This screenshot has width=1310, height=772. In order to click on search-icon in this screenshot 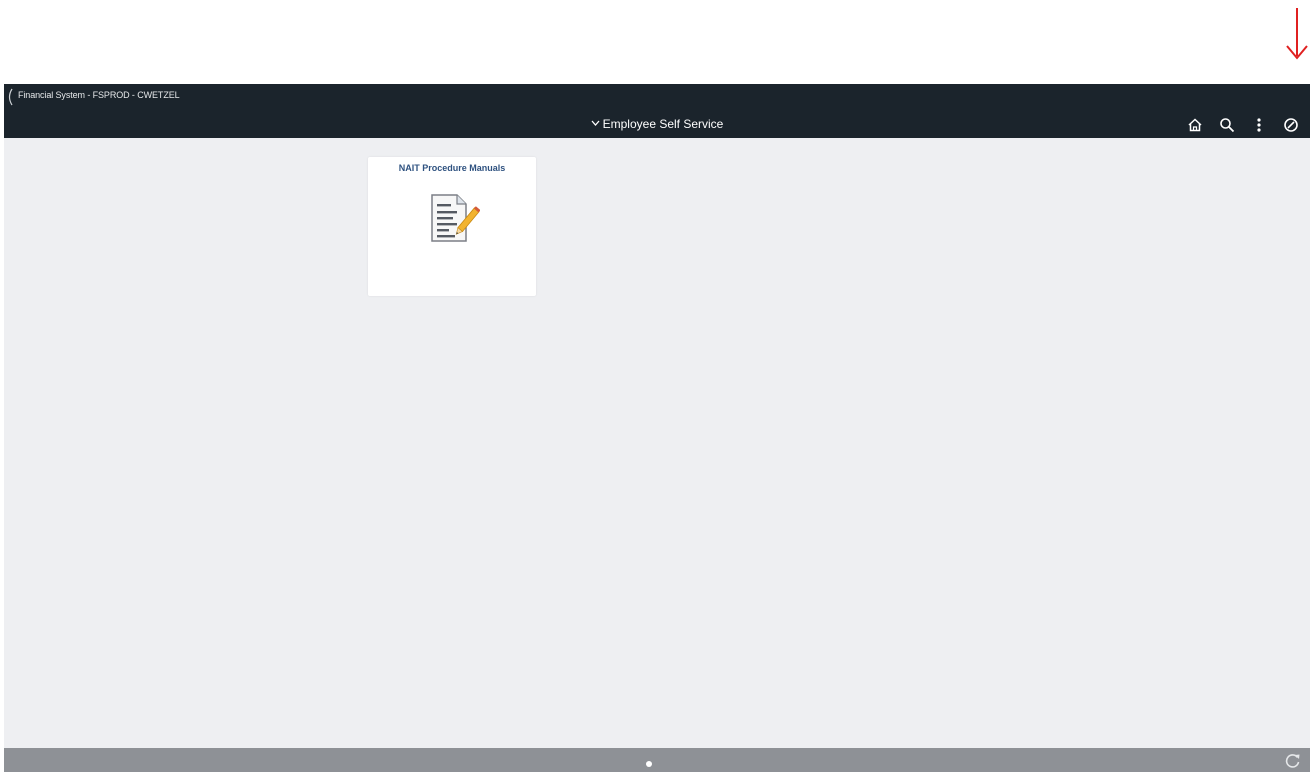, I will do `click(1227, 125)`.